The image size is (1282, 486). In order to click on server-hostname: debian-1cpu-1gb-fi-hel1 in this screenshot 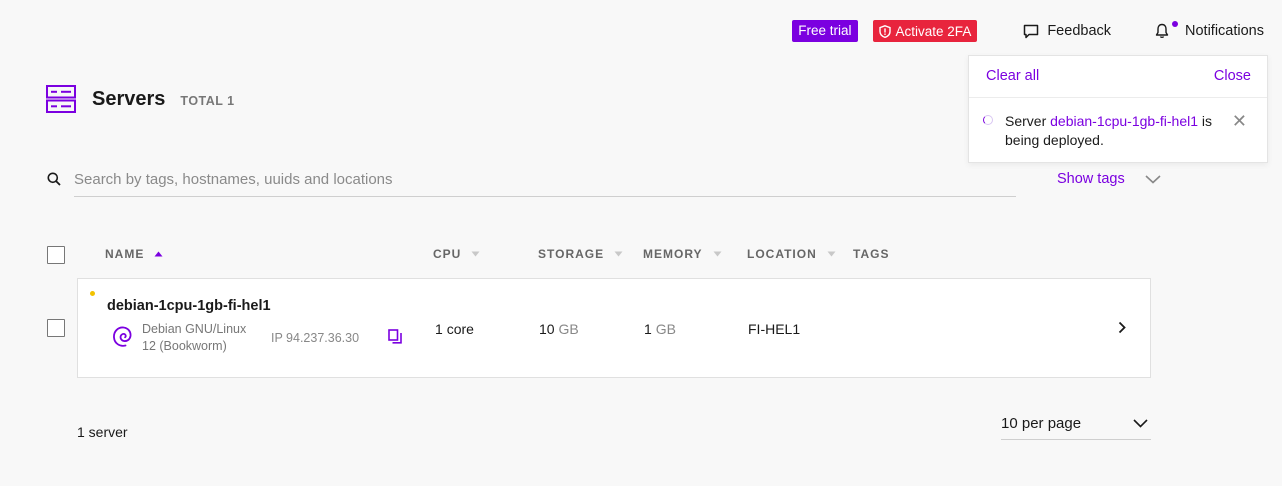, I will do `click(189, 306)`.